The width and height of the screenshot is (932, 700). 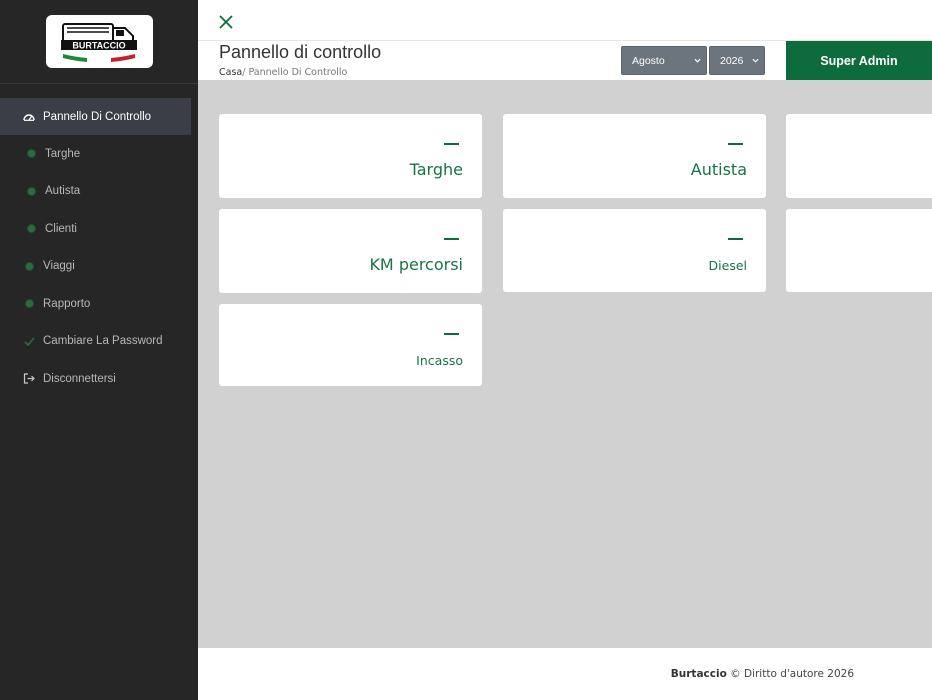 I want to click on logo-area: BURTACCIO, so click(x=99, y=42).